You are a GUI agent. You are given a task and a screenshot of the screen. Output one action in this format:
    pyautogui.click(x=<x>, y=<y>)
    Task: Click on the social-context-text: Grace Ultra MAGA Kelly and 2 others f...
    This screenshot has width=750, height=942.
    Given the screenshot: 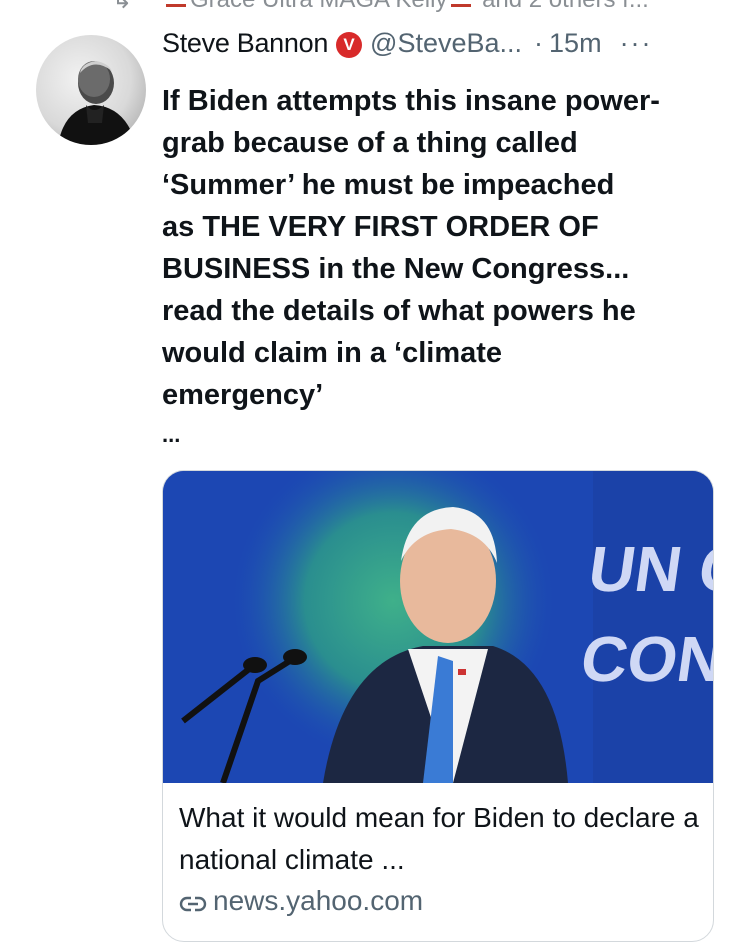 What is the action you would take?
    pyautogui.click(x=405, y=6)
    